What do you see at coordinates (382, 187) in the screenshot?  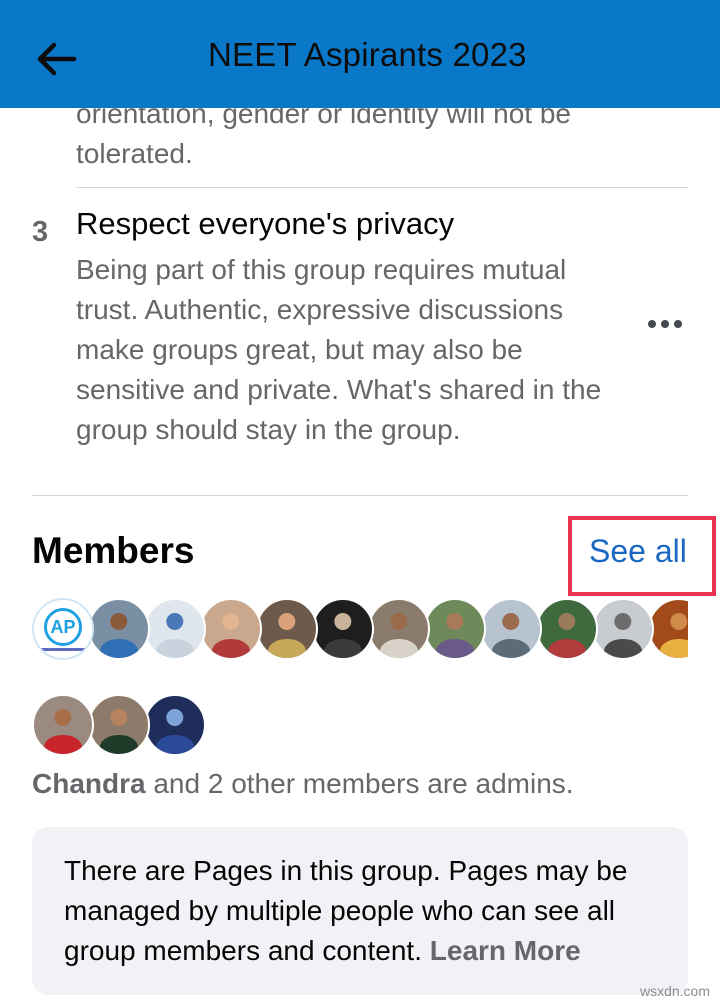 I see `rule-divider` at bounding box center [382, 187].